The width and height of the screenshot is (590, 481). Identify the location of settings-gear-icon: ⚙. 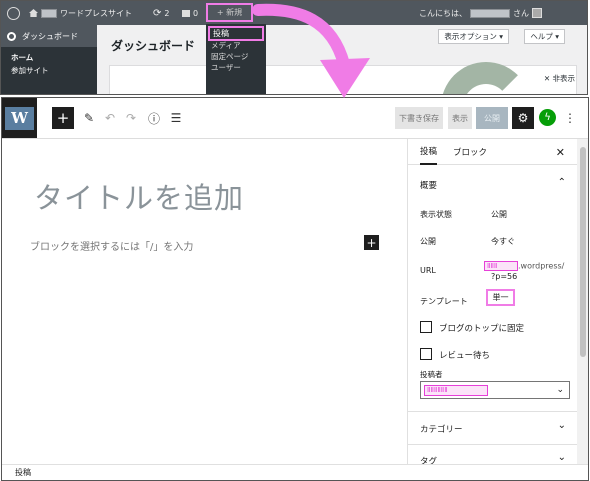
(523, 118).